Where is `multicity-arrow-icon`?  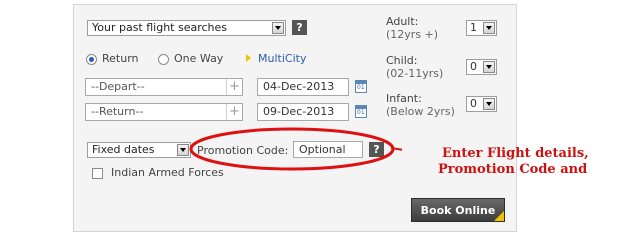
multicity-arrow-icon is located at coordinates (248, 58).